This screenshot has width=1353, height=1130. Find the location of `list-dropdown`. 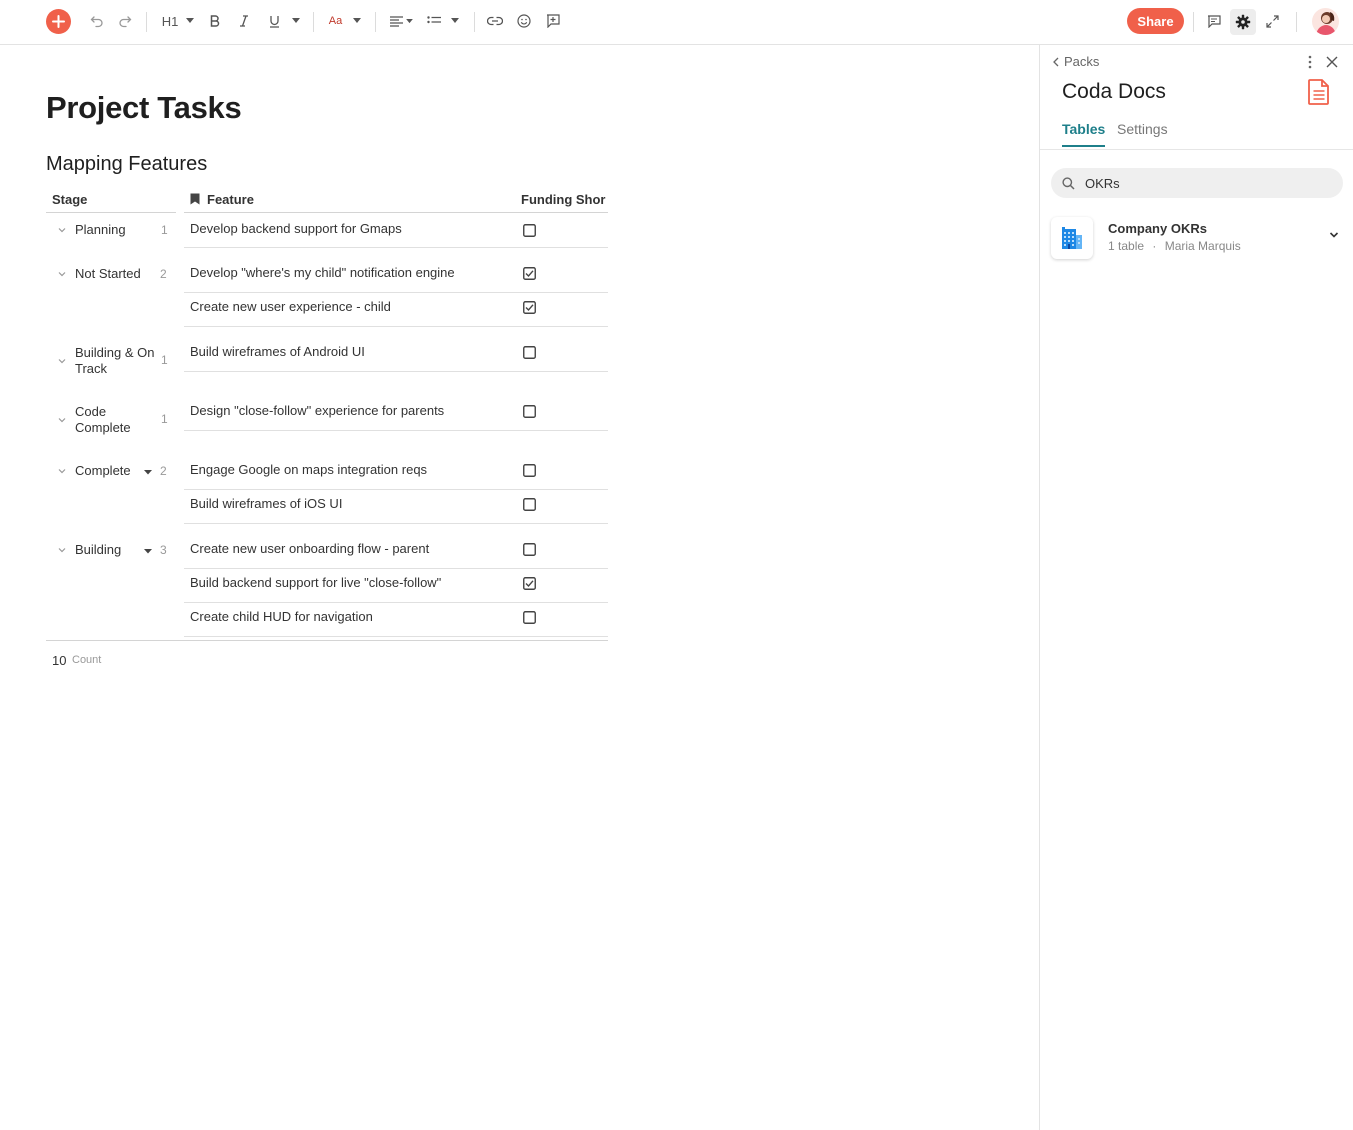

list-dropdown is located at coordinates (443, 21).